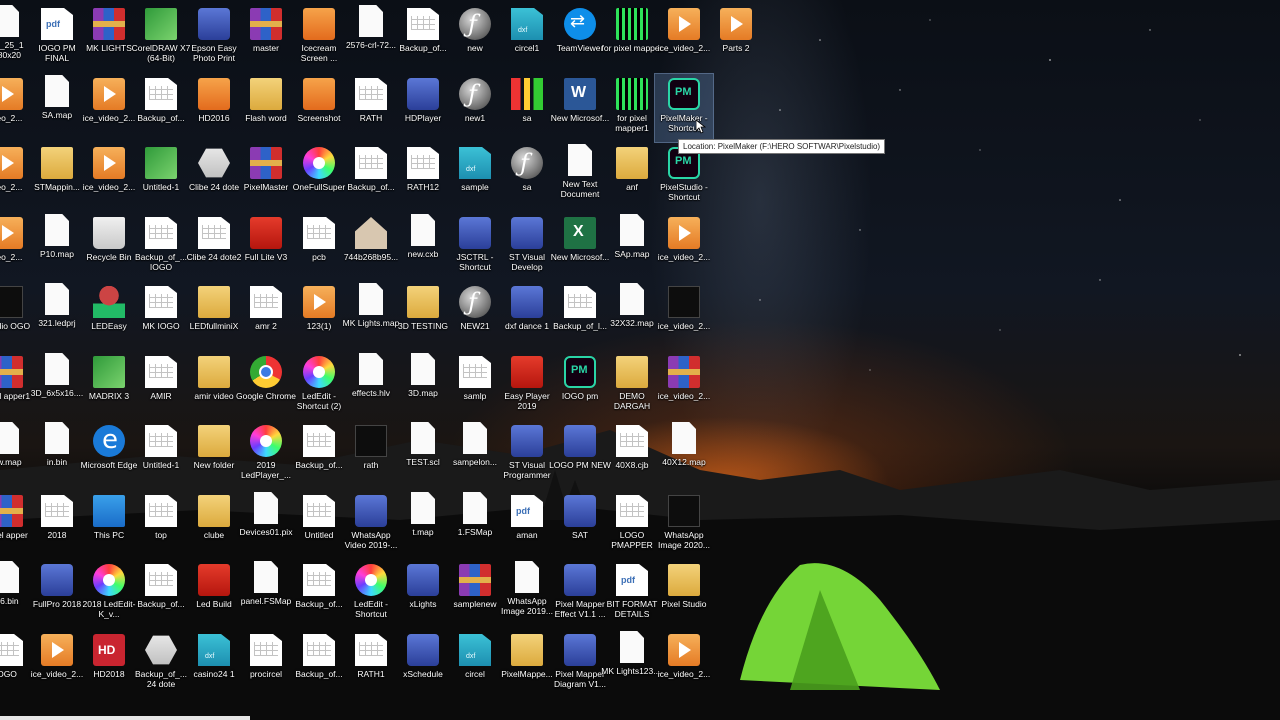 The height and width of the screenshot is (720, 1280). What do you see at coordinates (57, 38) in the screenshot?
I see `desktop-icon: IOGO PM FINAL` at bounding box center [57, 38].